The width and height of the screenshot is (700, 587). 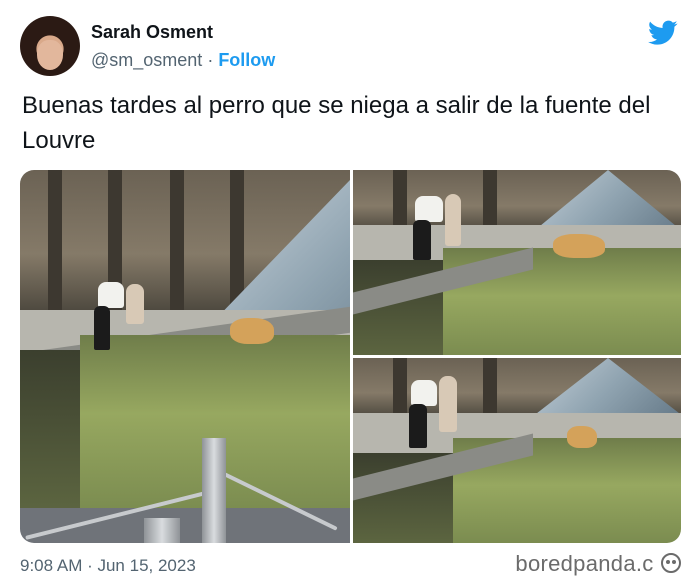 I want to click on author-handle: @sm_osment, so click(x=146, y=60).